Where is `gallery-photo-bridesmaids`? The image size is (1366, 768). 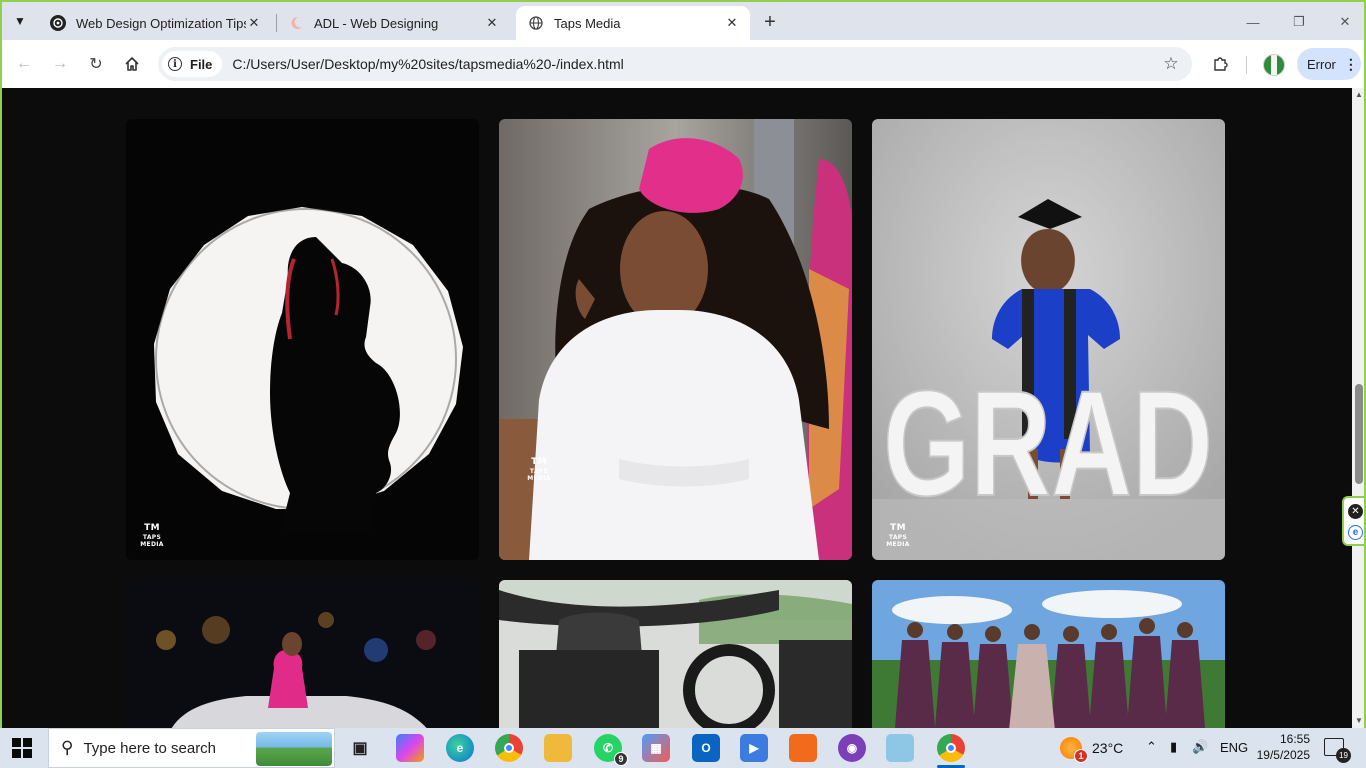 gallery-photo-bridesmaids is located at coordinates (1048, 654).